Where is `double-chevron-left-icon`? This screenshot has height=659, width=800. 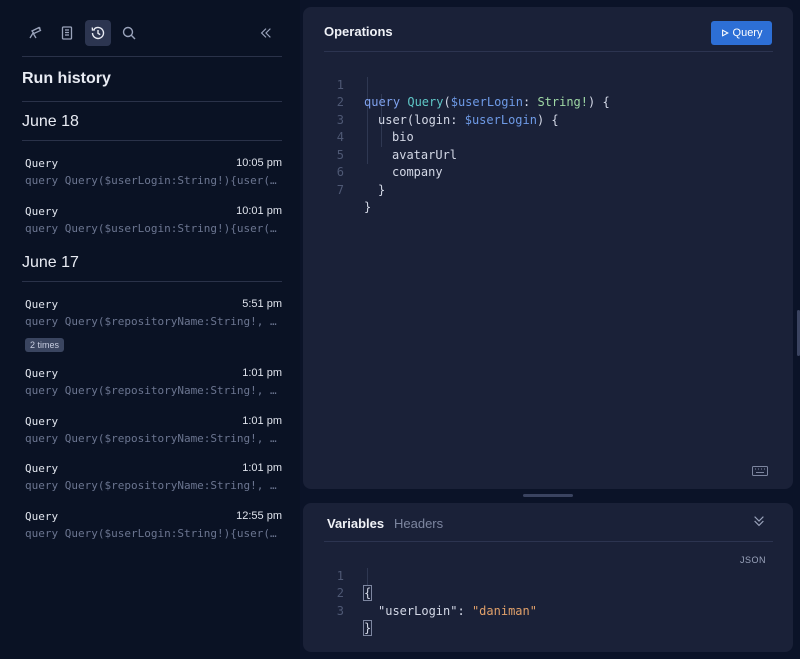 double-chevron-left-icon is located at coordinates (266, 33).